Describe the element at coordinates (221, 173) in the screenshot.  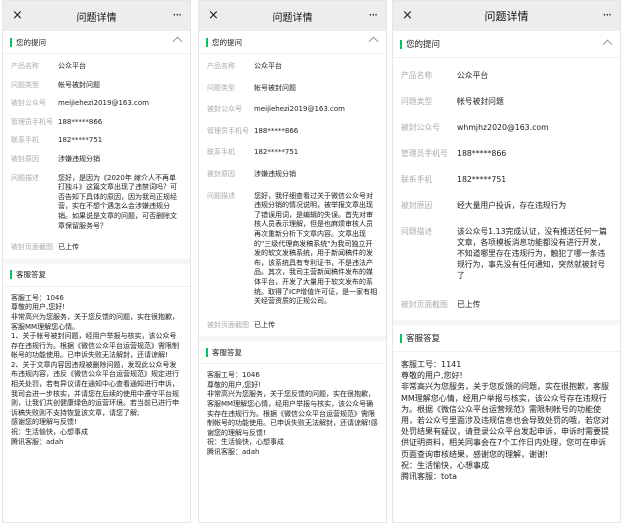
I see `field-label: 被封原因` at that location.